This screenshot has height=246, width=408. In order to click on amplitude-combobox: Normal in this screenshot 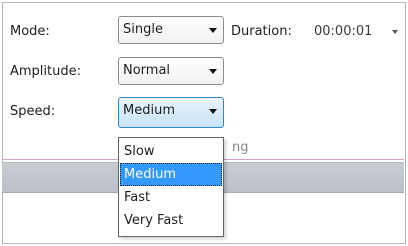, I will do `click(171, 71)`.